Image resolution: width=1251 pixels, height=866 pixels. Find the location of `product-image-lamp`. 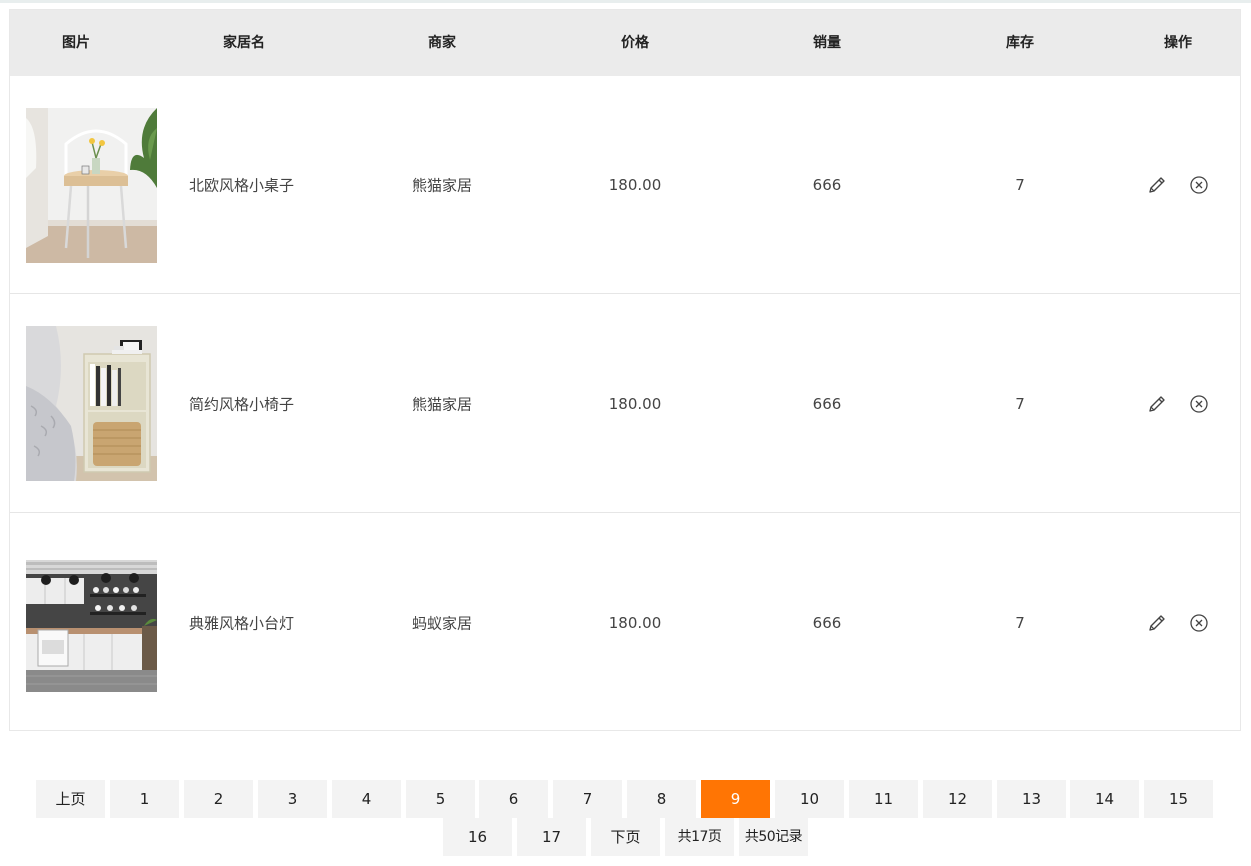

product-image-lamp is located at coordinates (91, 626).